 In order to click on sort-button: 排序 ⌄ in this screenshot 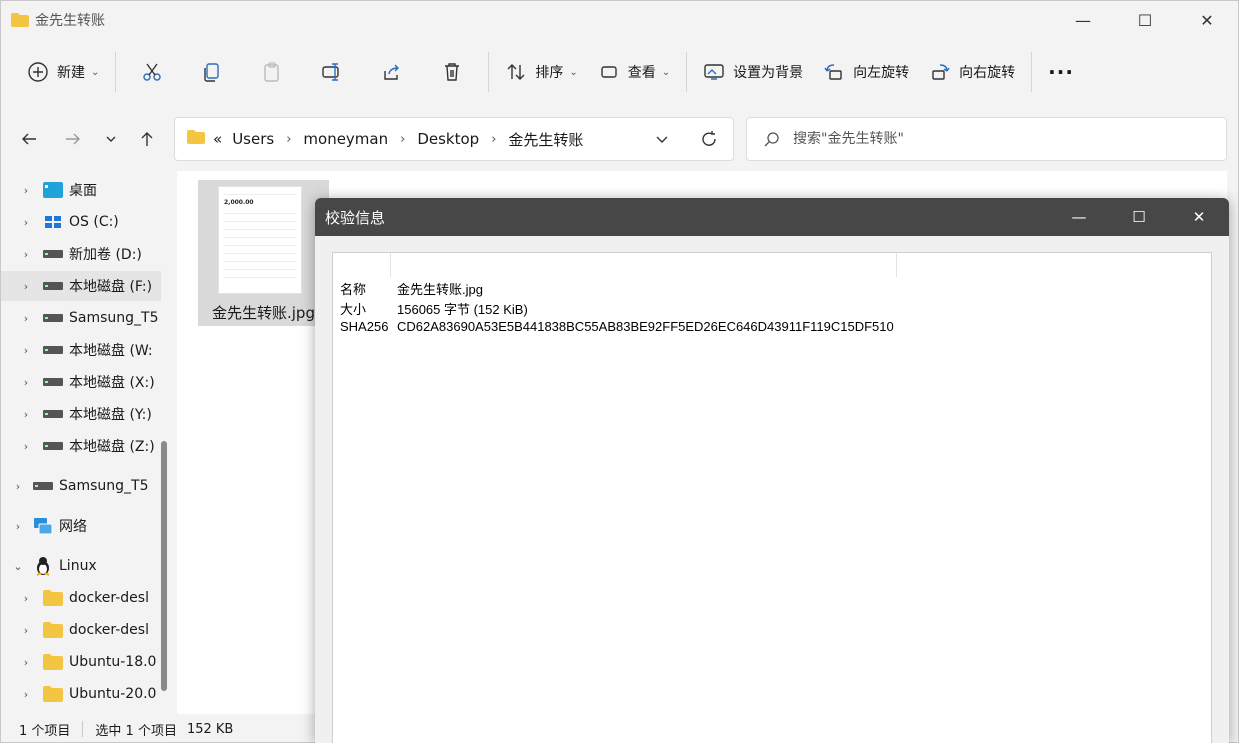, I will do `click(541, 72)`.